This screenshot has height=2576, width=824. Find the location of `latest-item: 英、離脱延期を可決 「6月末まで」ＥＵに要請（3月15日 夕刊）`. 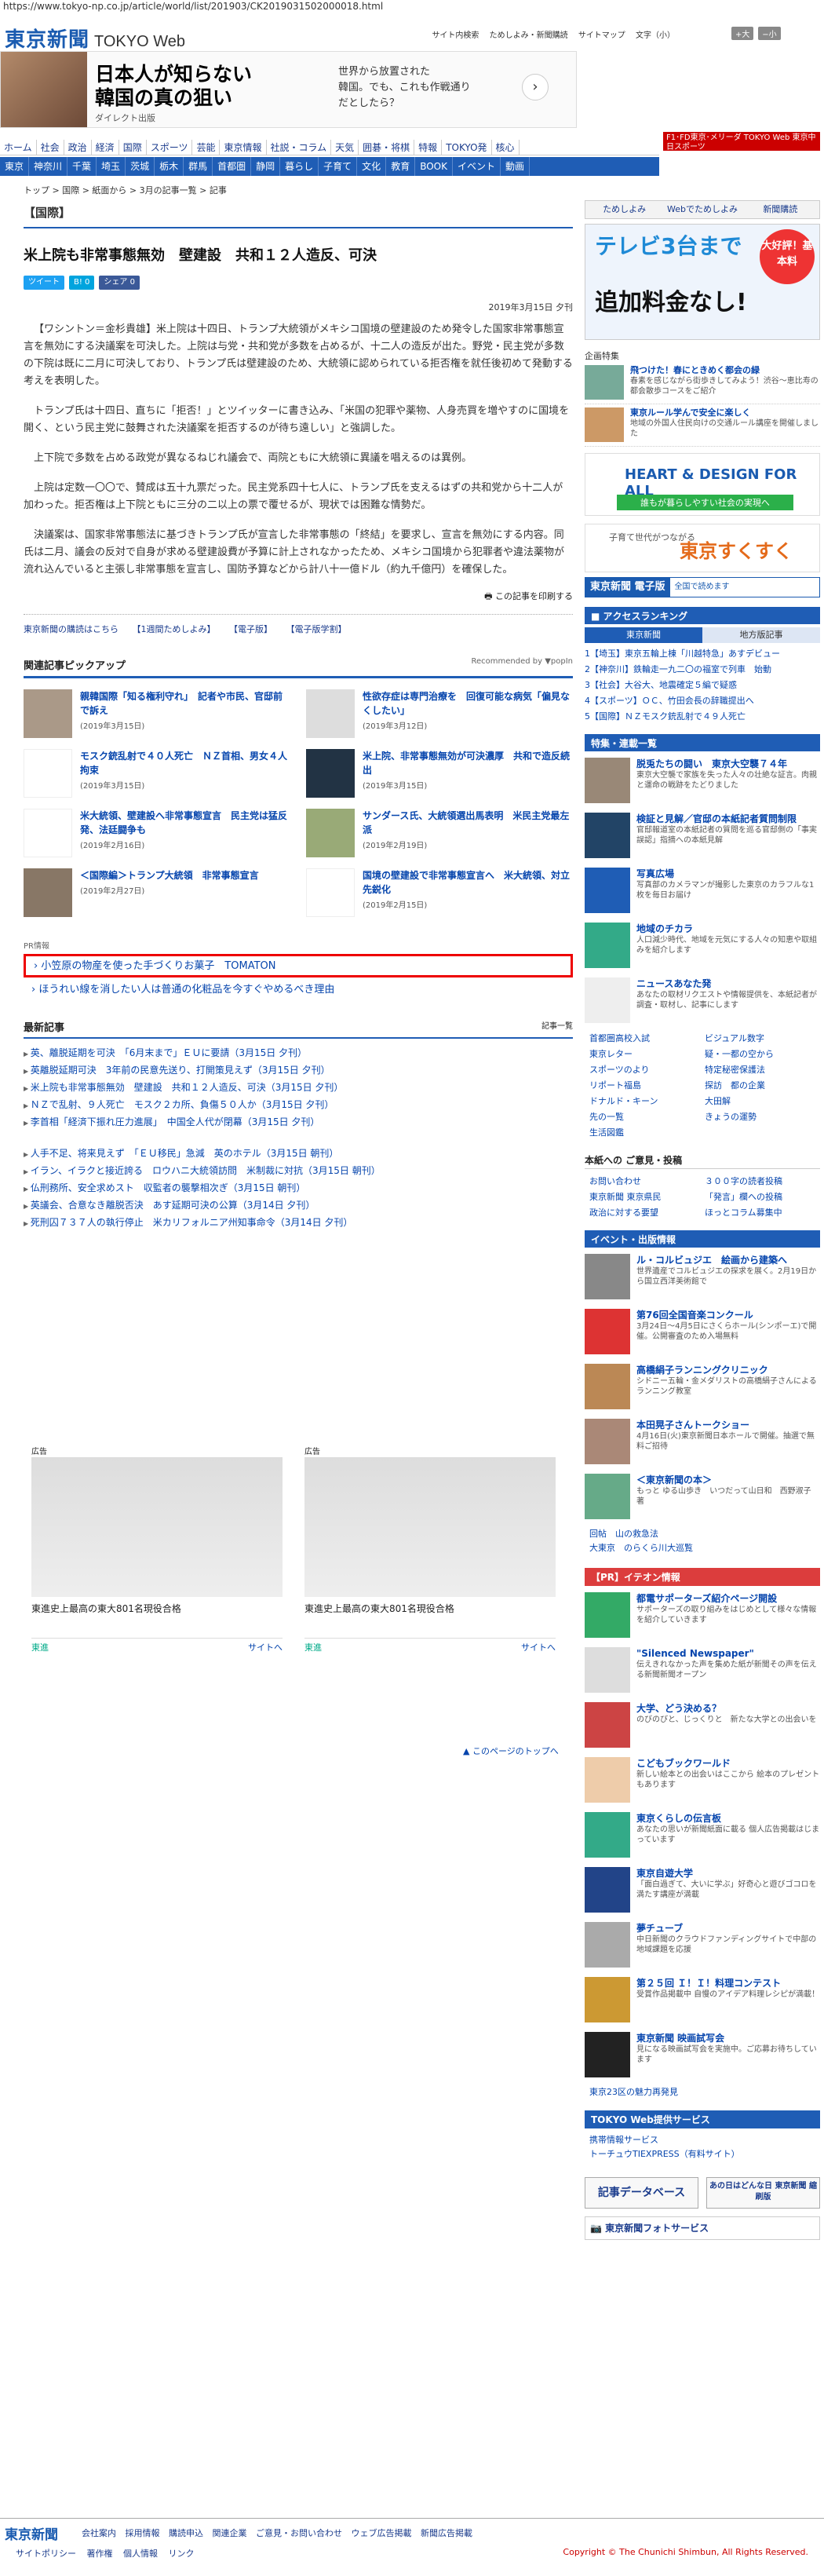

latest-item: 英、離脱延期を可決 「6月末まで」ＥＵに要請（3月15日 夕刊） is located at coordinates (298, 1053).